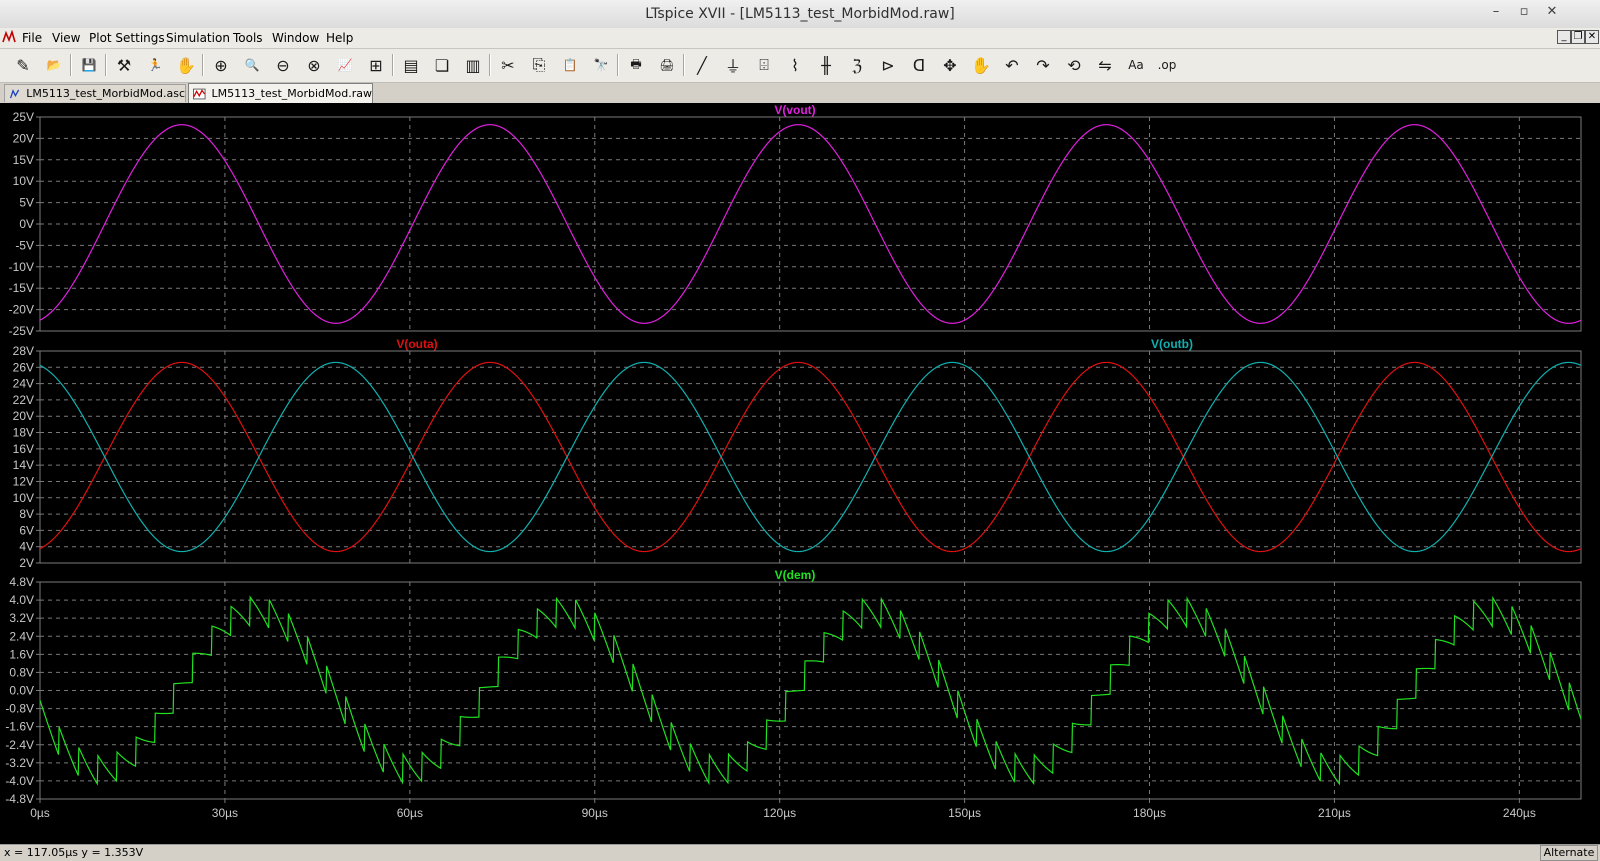 The width and height of the screenshot is (1600, 861). Describe the element at coordinates (826, 65) in the screenshot. I see `capacitor-icon: ╫` at that location.